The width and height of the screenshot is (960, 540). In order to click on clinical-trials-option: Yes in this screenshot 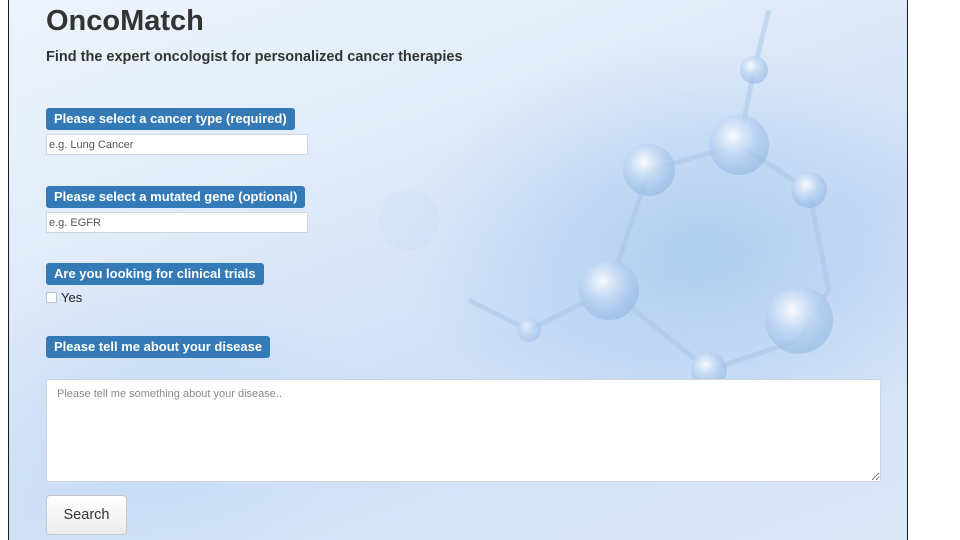, I will do `click(64, 297)`.